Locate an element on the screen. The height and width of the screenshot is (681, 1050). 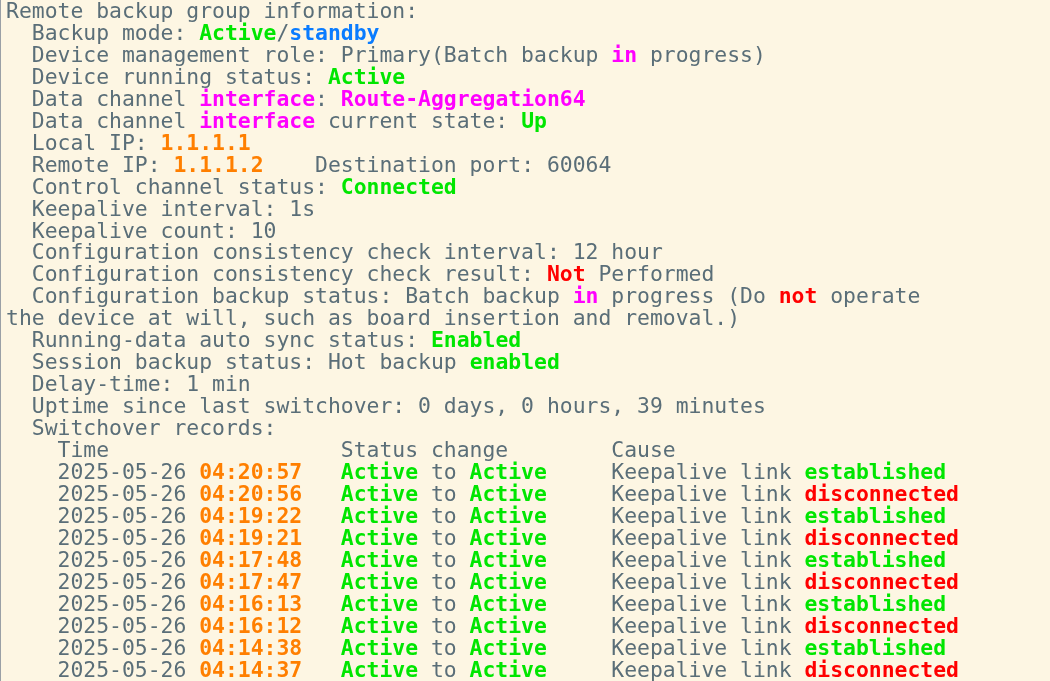
record-time: 04:19:21 is located at coordinates (251, 537).